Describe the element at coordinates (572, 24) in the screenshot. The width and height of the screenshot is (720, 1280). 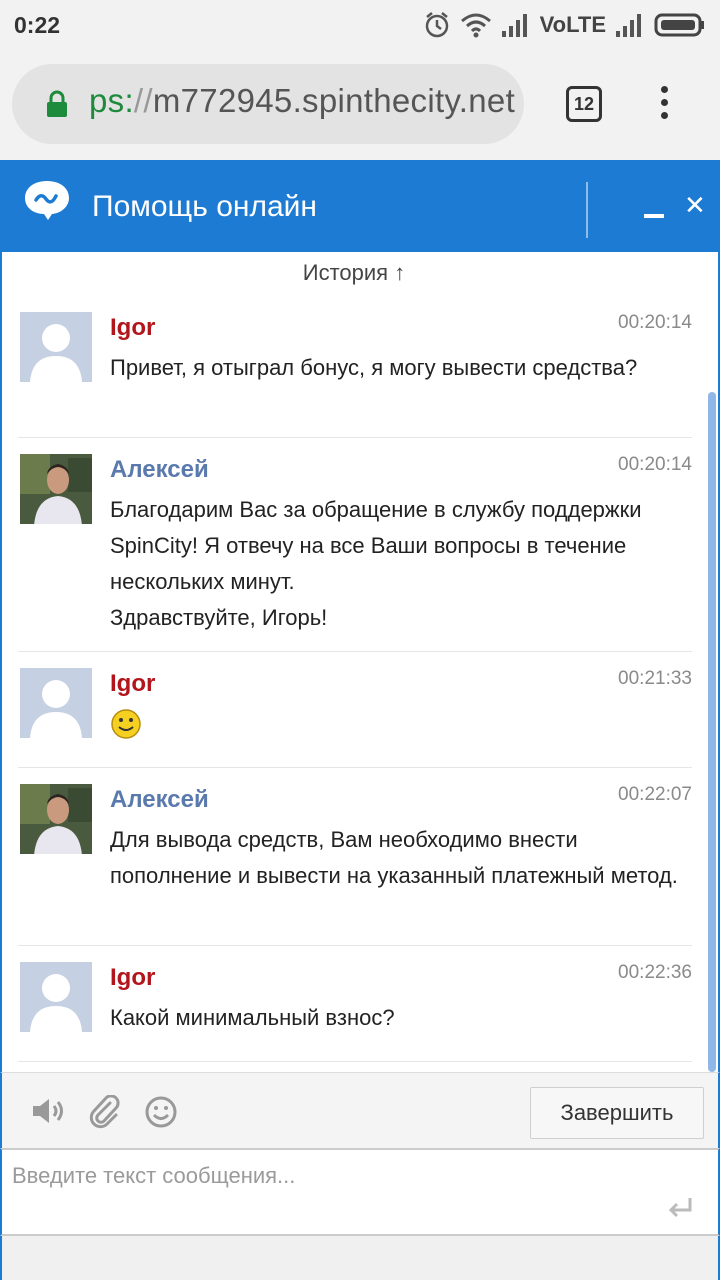
I see `network-type-label: VoLTE` at that location.